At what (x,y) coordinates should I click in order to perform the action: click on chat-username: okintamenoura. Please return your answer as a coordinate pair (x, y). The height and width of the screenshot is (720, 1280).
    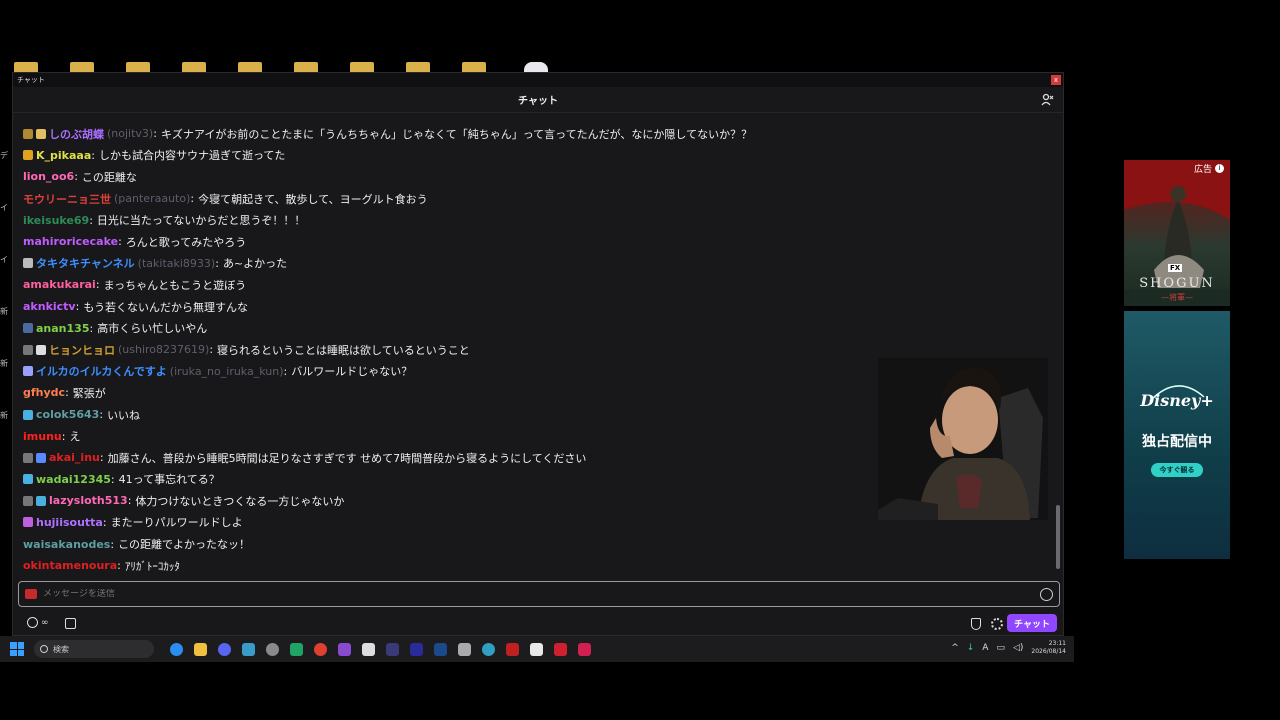
    Looking at the image, I should click on (70, 565).